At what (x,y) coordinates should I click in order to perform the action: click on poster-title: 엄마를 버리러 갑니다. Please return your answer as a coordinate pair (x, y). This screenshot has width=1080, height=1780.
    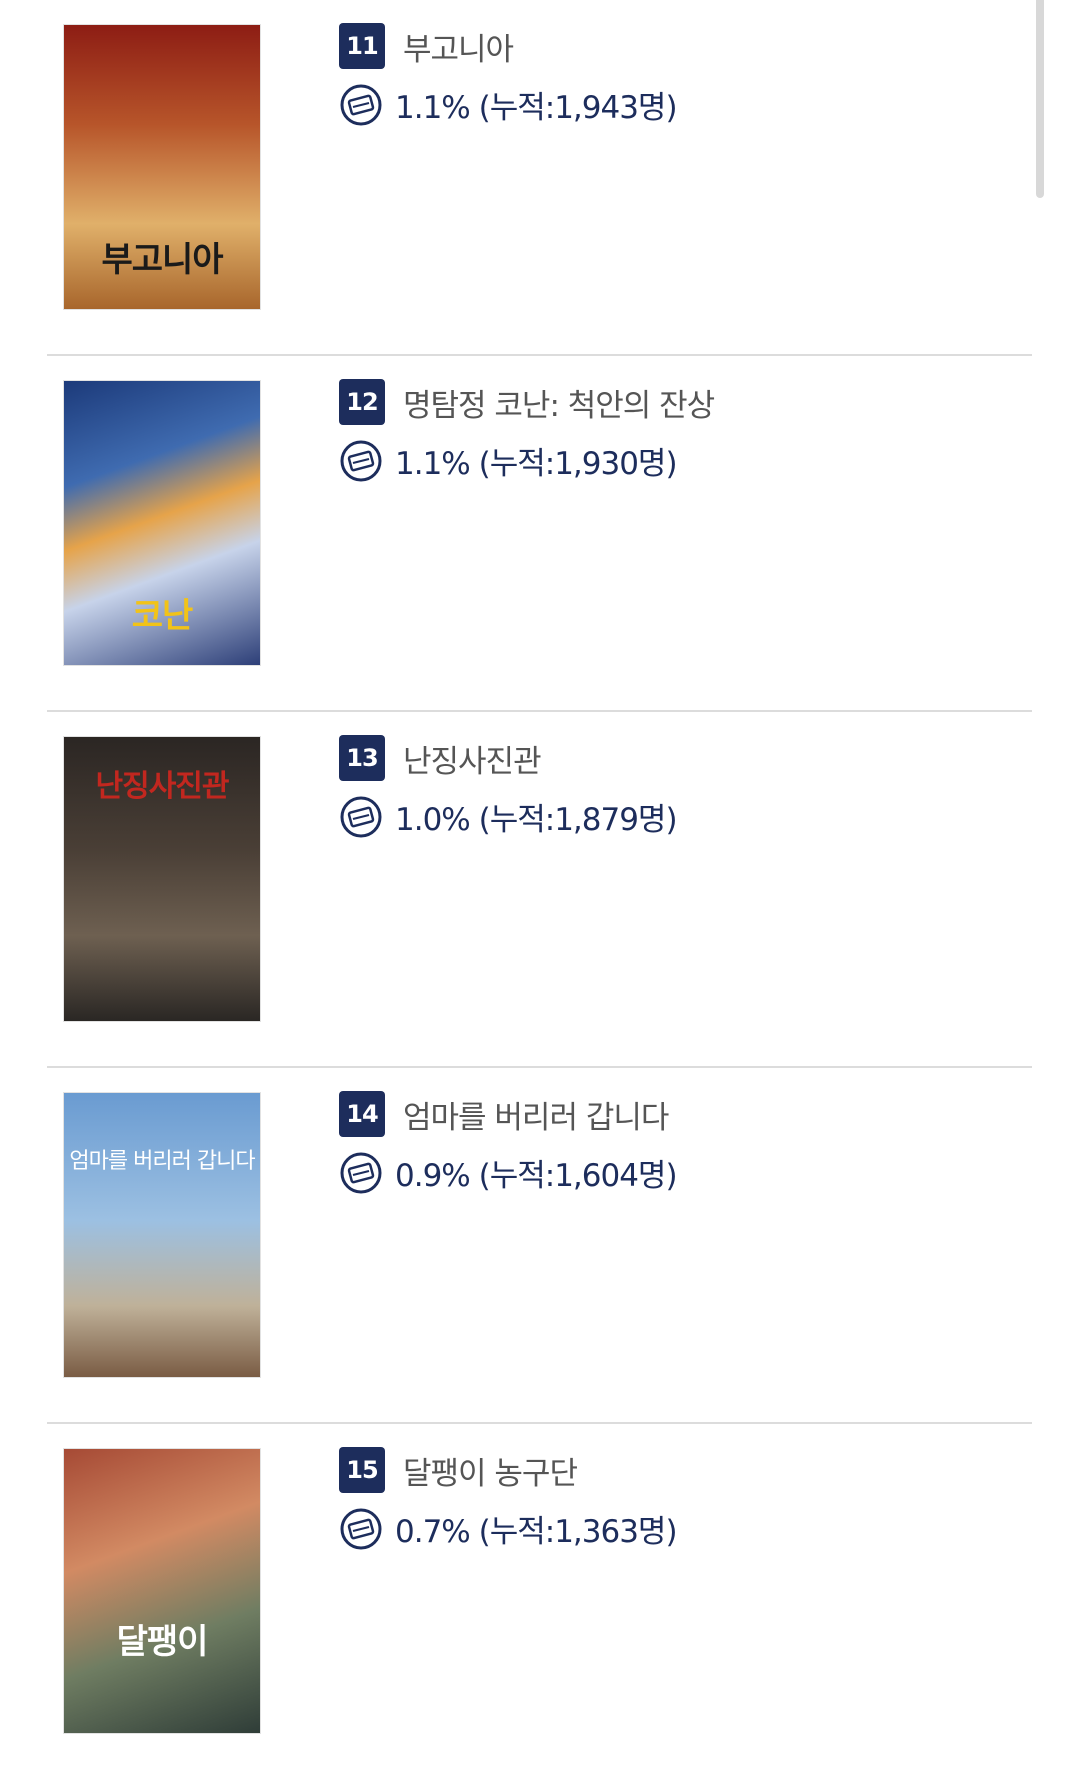
    Looking at the image, I should click on (162, 1161).